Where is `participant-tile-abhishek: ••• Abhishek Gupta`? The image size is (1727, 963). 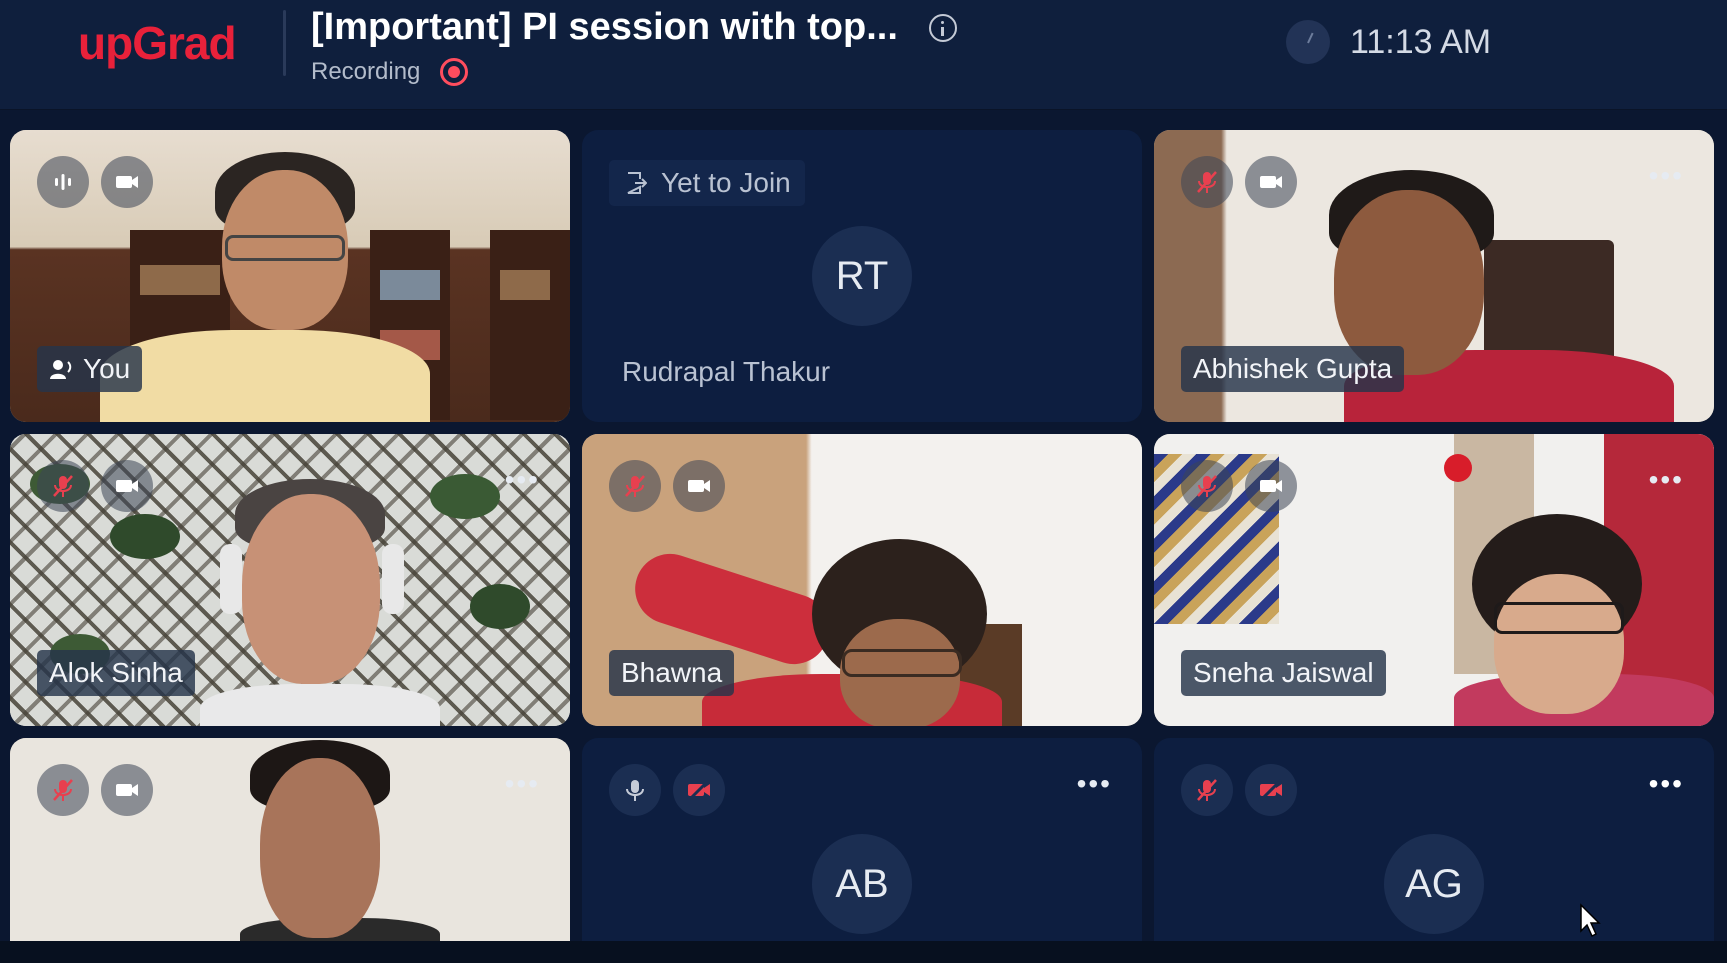 participant-tile-abhishek: ••• Abhishek Gupta is located at coordinates (1434, 276).